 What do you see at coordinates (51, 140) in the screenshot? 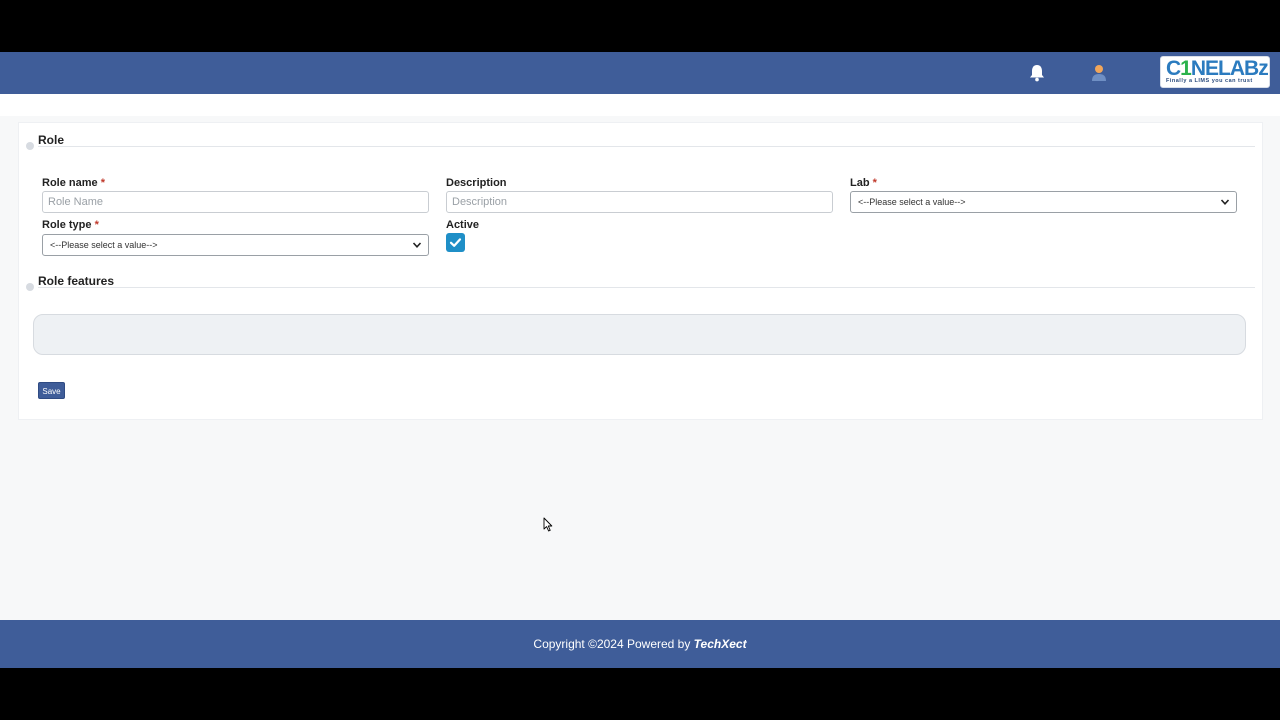
I see `section-title-role: Role` at bounding box center [51, 140].